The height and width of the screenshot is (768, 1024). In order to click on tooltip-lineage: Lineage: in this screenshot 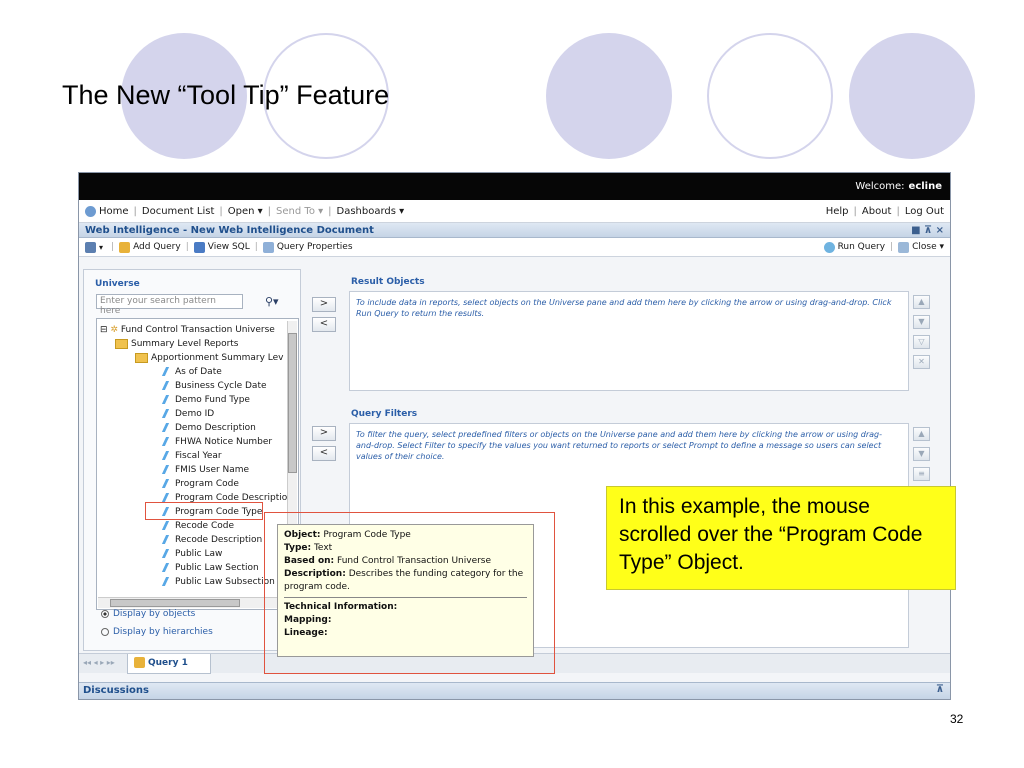, I will do `click(306, 633)`.